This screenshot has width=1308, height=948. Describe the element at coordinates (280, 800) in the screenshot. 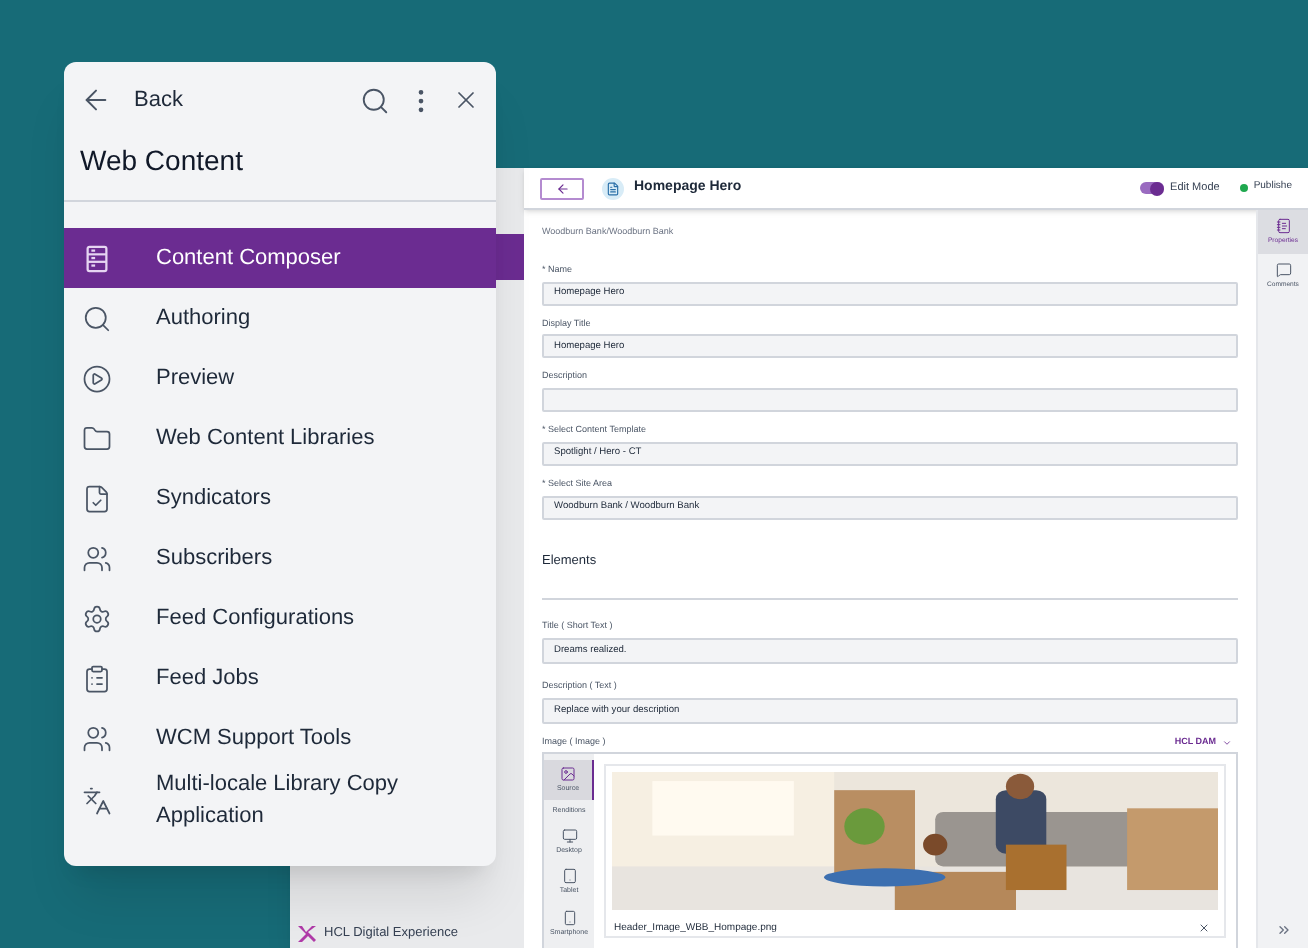

I see `menu-item: Multi-locale Library Copy Application` at that location.